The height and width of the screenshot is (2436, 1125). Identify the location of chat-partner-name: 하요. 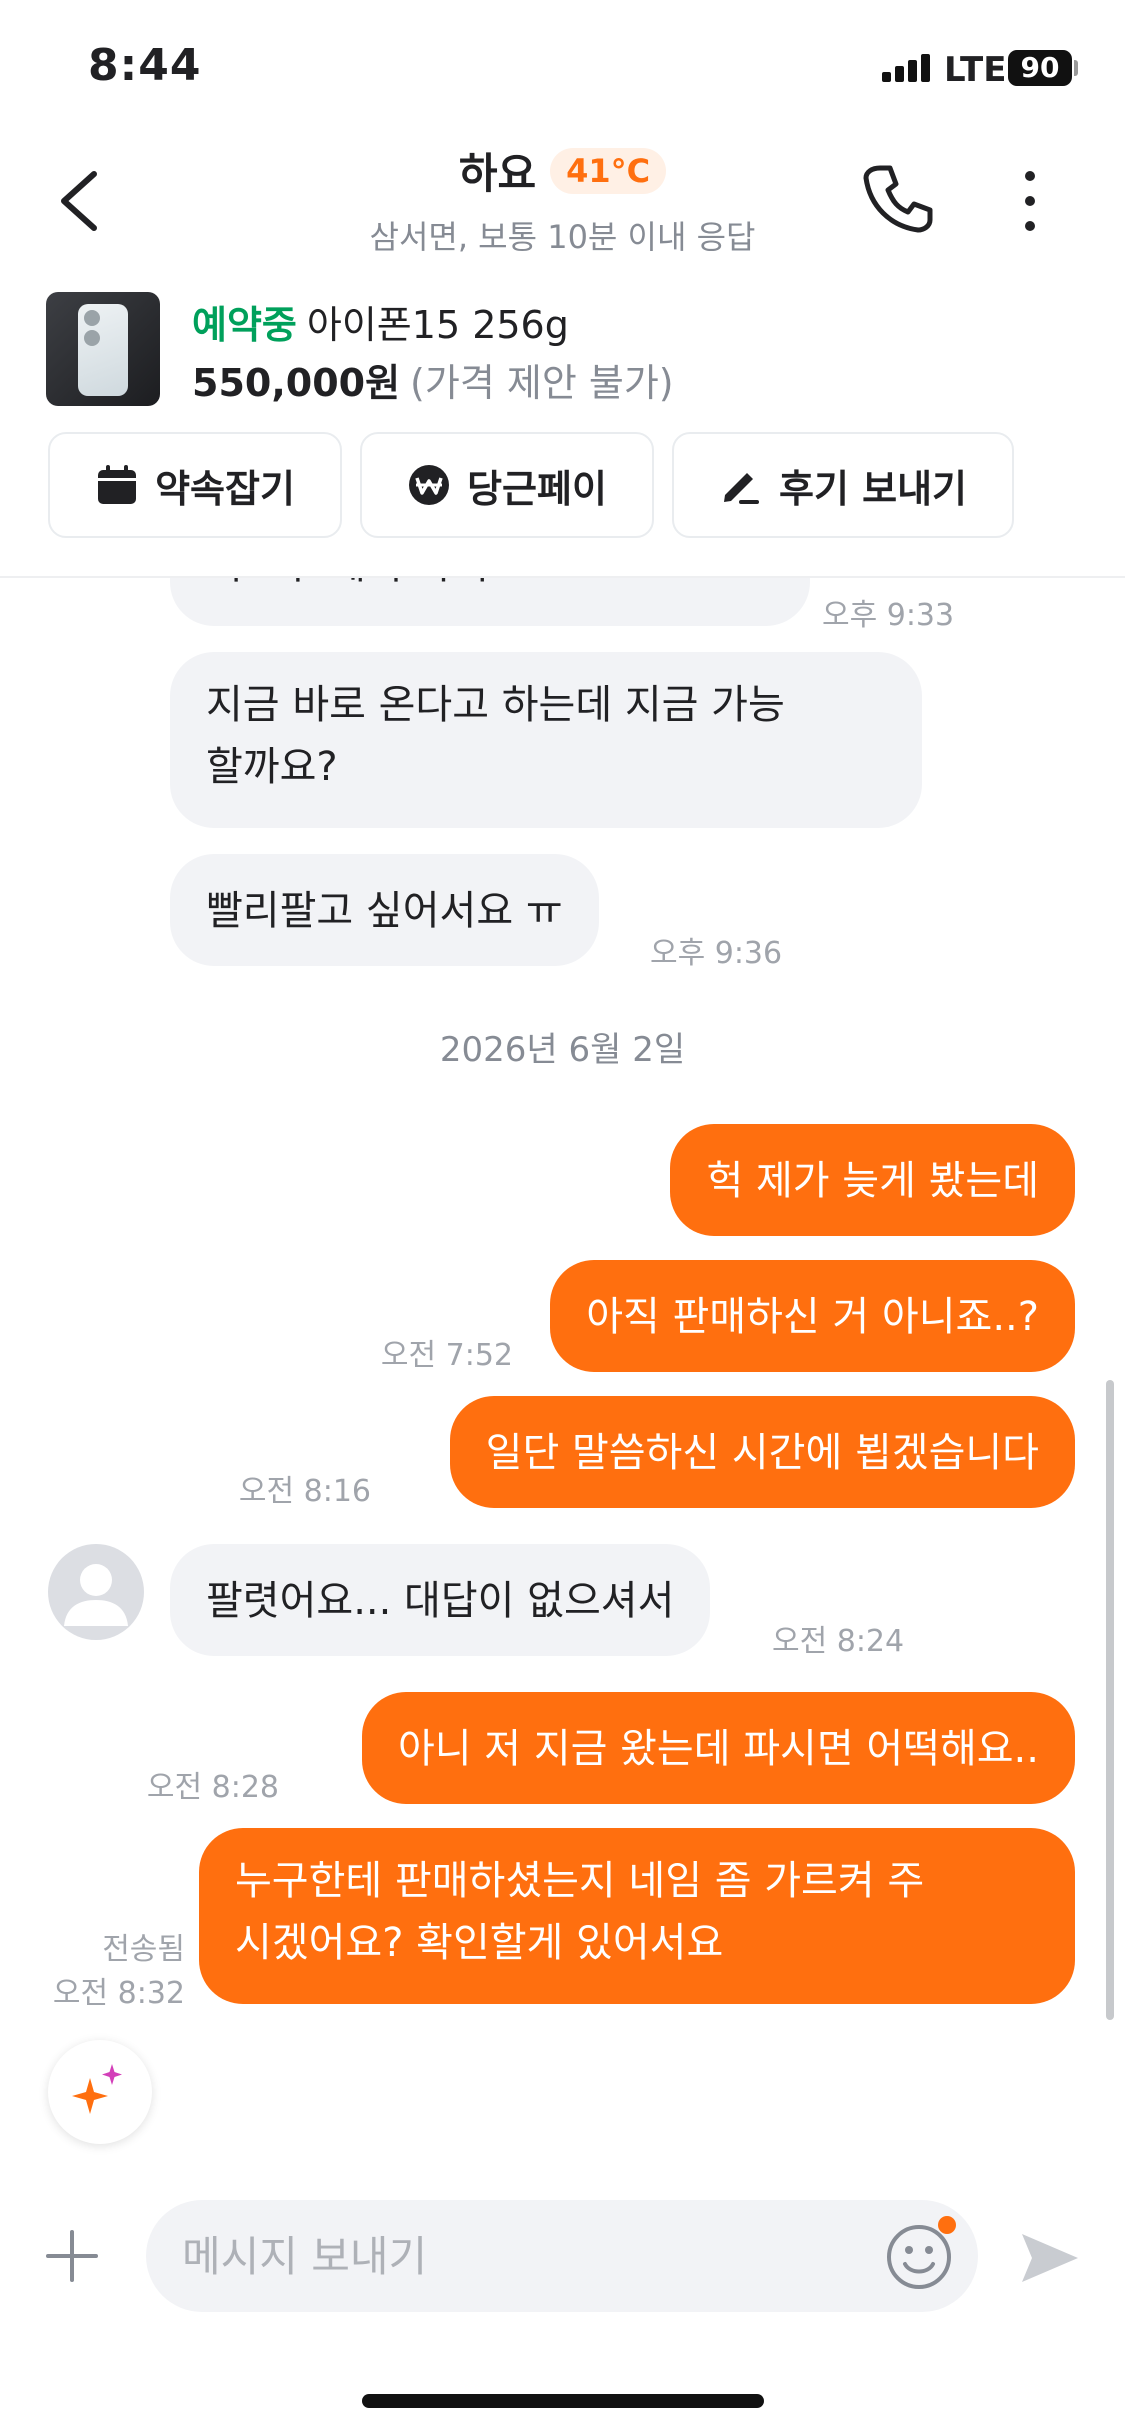
(497, 170).